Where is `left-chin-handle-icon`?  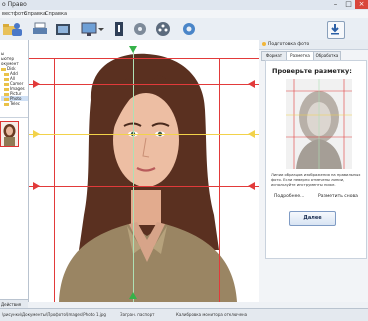 left-chin-handle-icon is located at coordinates (36, 186).